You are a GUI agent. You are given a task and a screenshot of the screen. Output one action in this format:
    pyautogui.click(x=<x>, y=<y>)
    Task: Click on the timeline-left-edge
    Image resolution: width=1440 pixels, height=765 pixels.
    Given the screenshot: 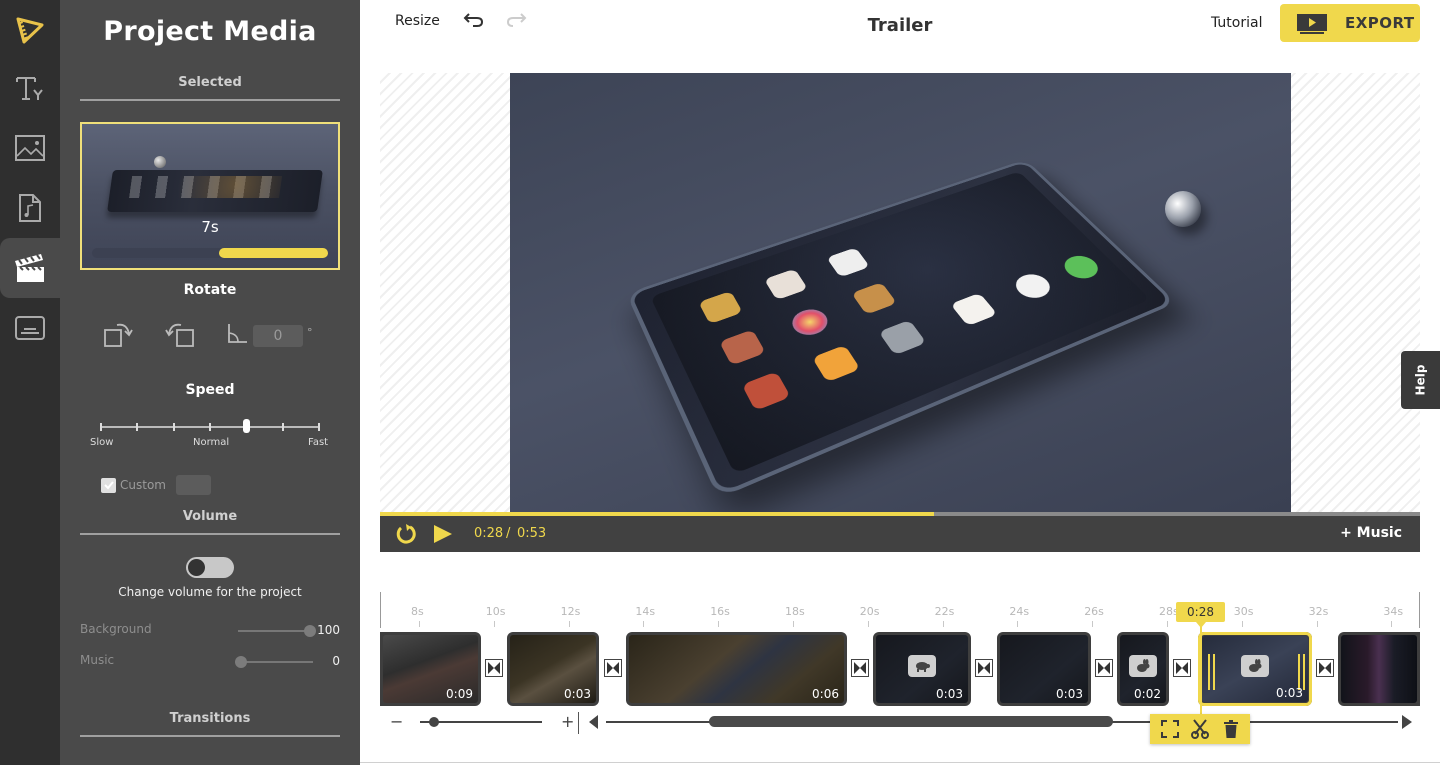 What is the action you would take?
    pyautogui.click(x=380, y=610)
    